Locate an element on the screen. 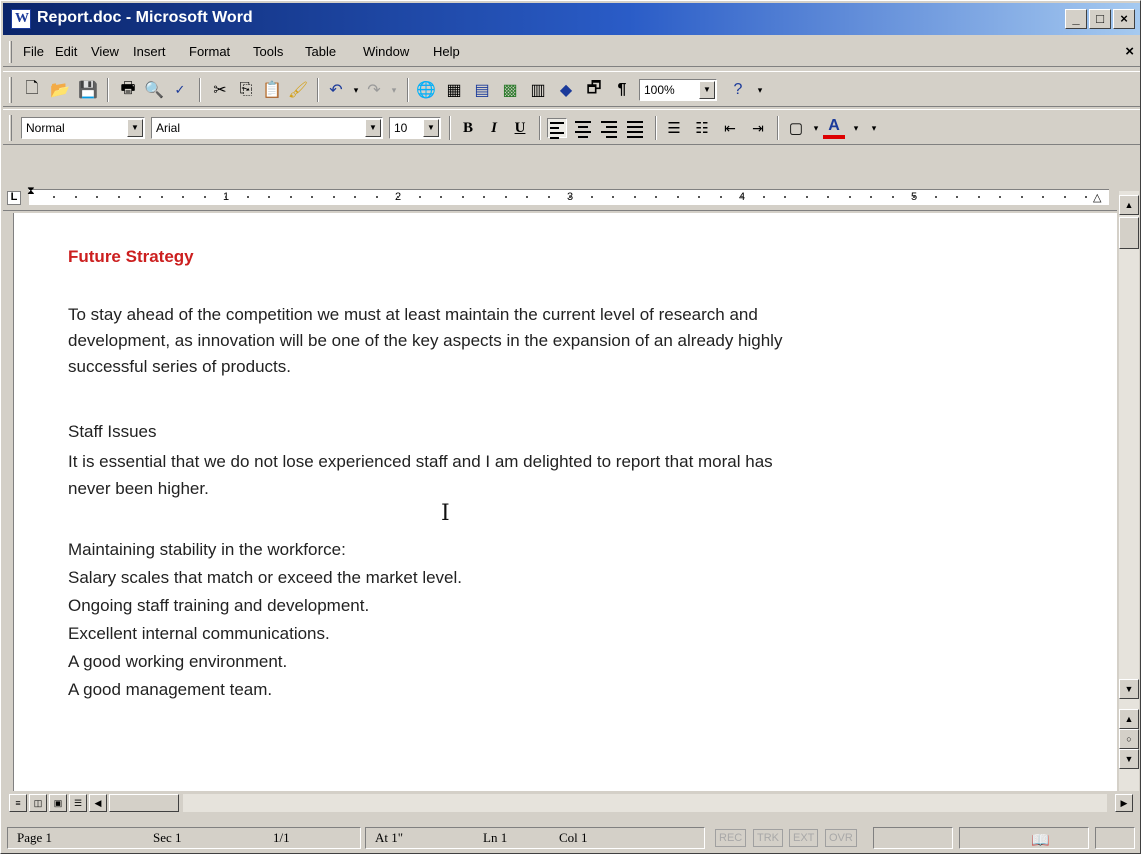  toolbar-separator is located at coordinates (318, 90).